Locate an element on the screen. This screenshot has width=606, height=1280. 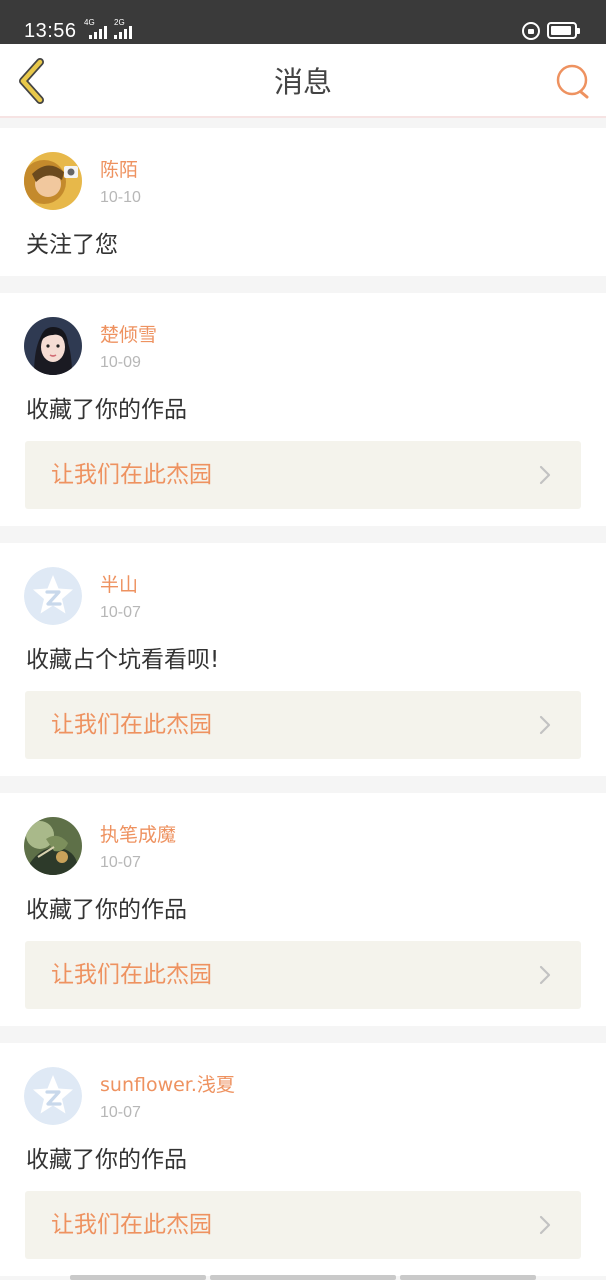
post-date: 10-10 is located at coordinates (120, 197).